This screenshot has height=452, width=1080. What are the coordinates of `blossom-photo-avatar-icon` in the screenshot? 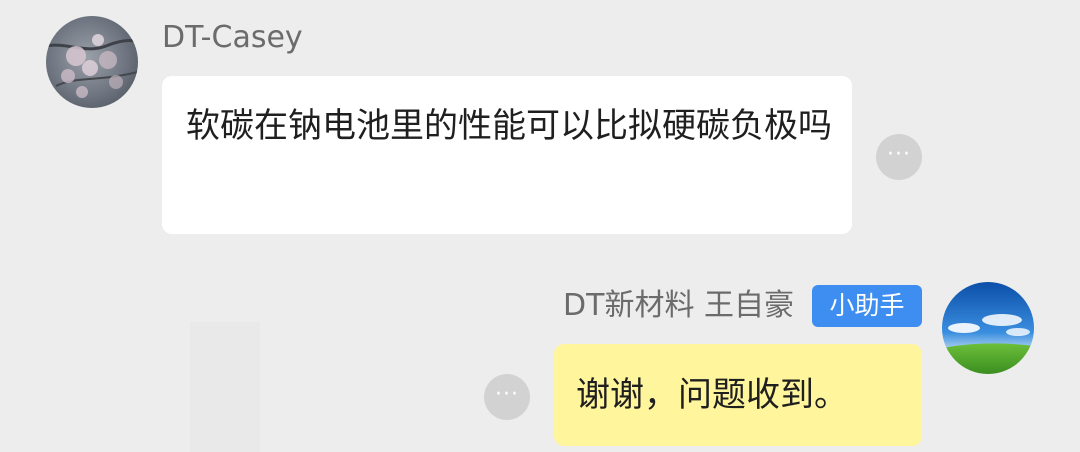 It's located at (92, 62).